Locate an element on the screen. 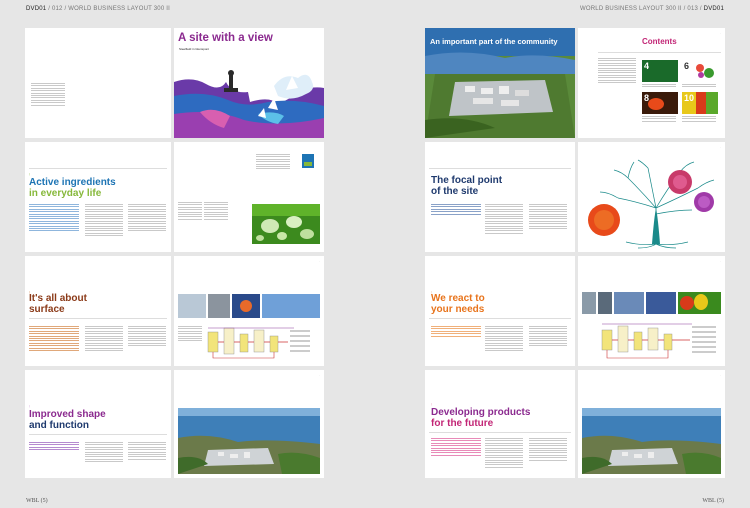 This screenshot has height=508, width=750. page-s1-left is located at coordinates (98, 83).